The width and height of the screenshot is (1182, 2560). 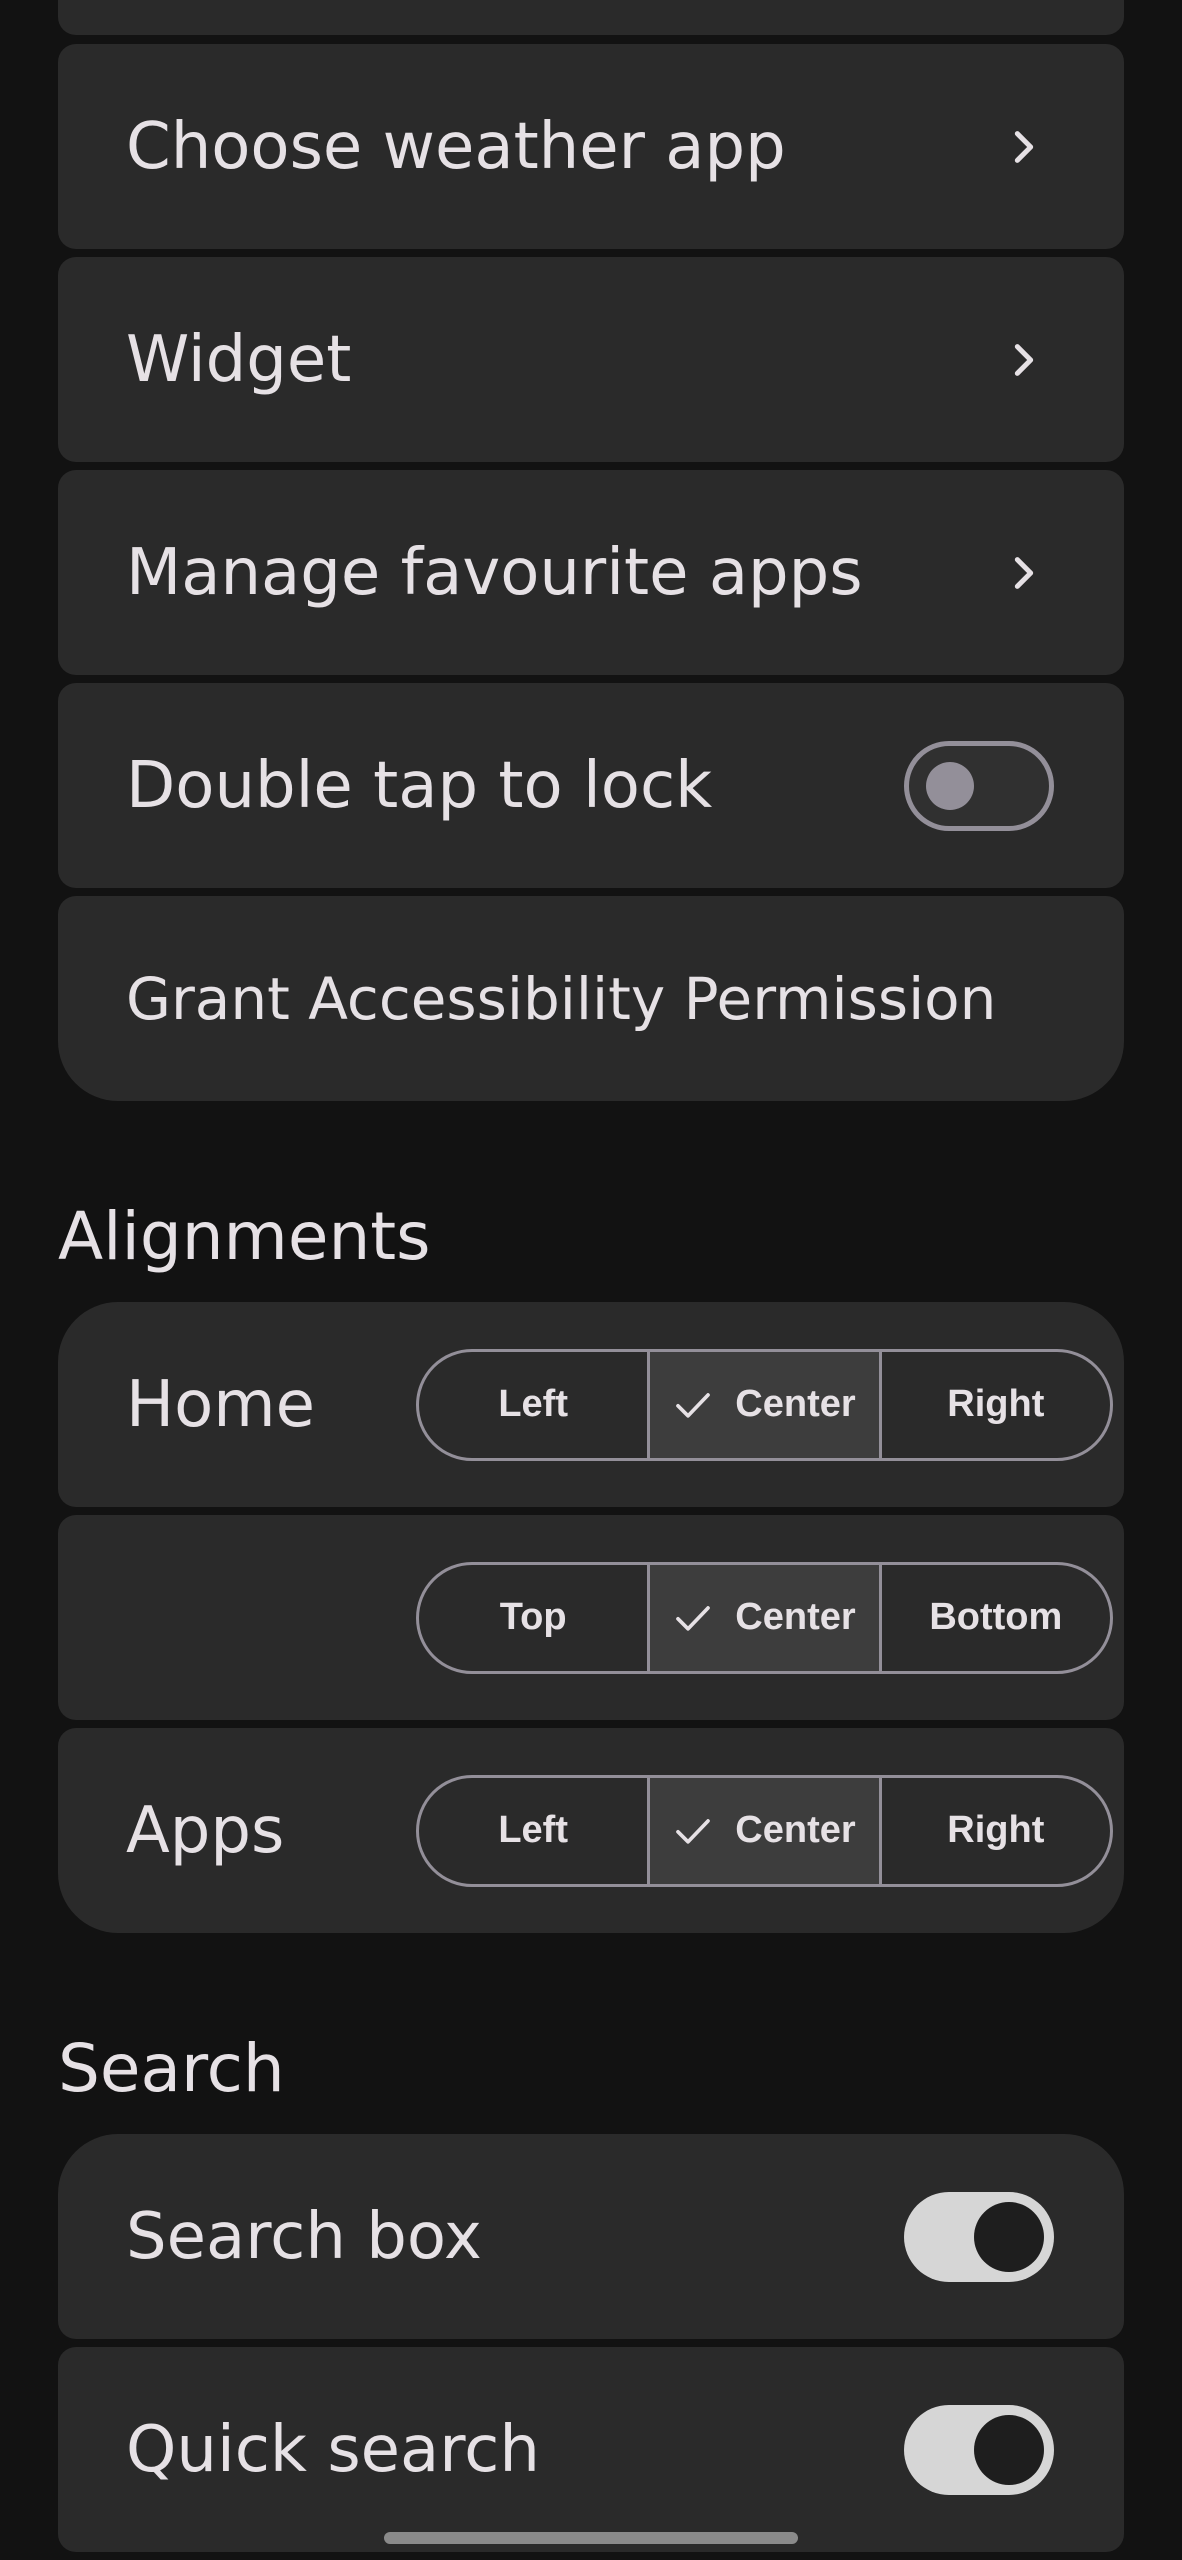 I want to click on settings-card-partial, so click(x=591, y=17).